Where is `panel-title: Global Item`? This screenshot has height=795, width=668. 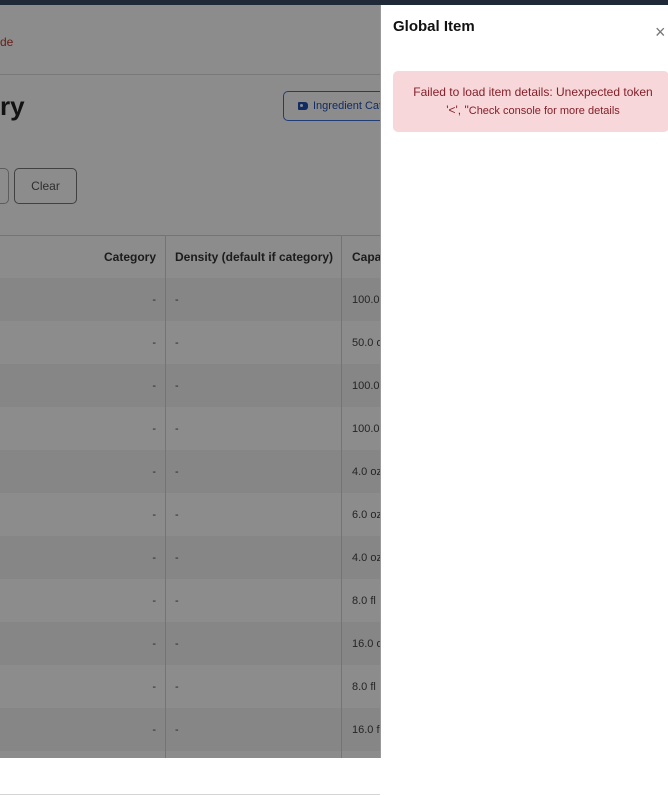
panel-title: Global Item is located at coordinates (434, 26).